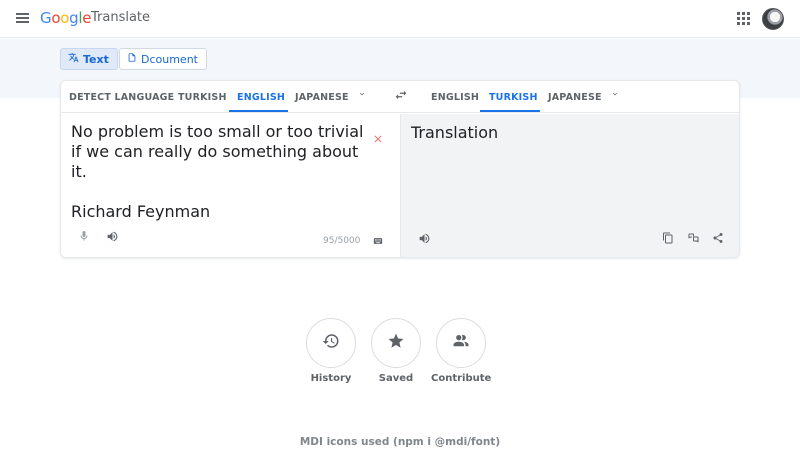 Image resolution: width=800 pixels, height=450 pixels. Describe the element at coordinates (112, 236) in the screenshot. I see `speaker-icon` at that location.